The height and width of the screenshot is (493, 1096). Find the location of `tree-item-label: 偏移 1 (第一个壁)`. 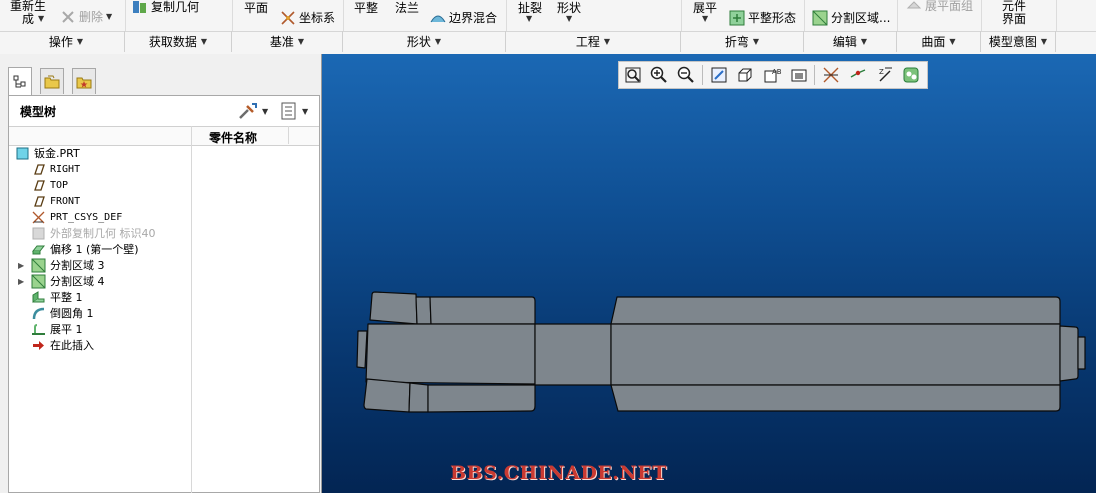

tree-item-label: 偏移 1 (第一个壁) is located at coordinates (94, 249).